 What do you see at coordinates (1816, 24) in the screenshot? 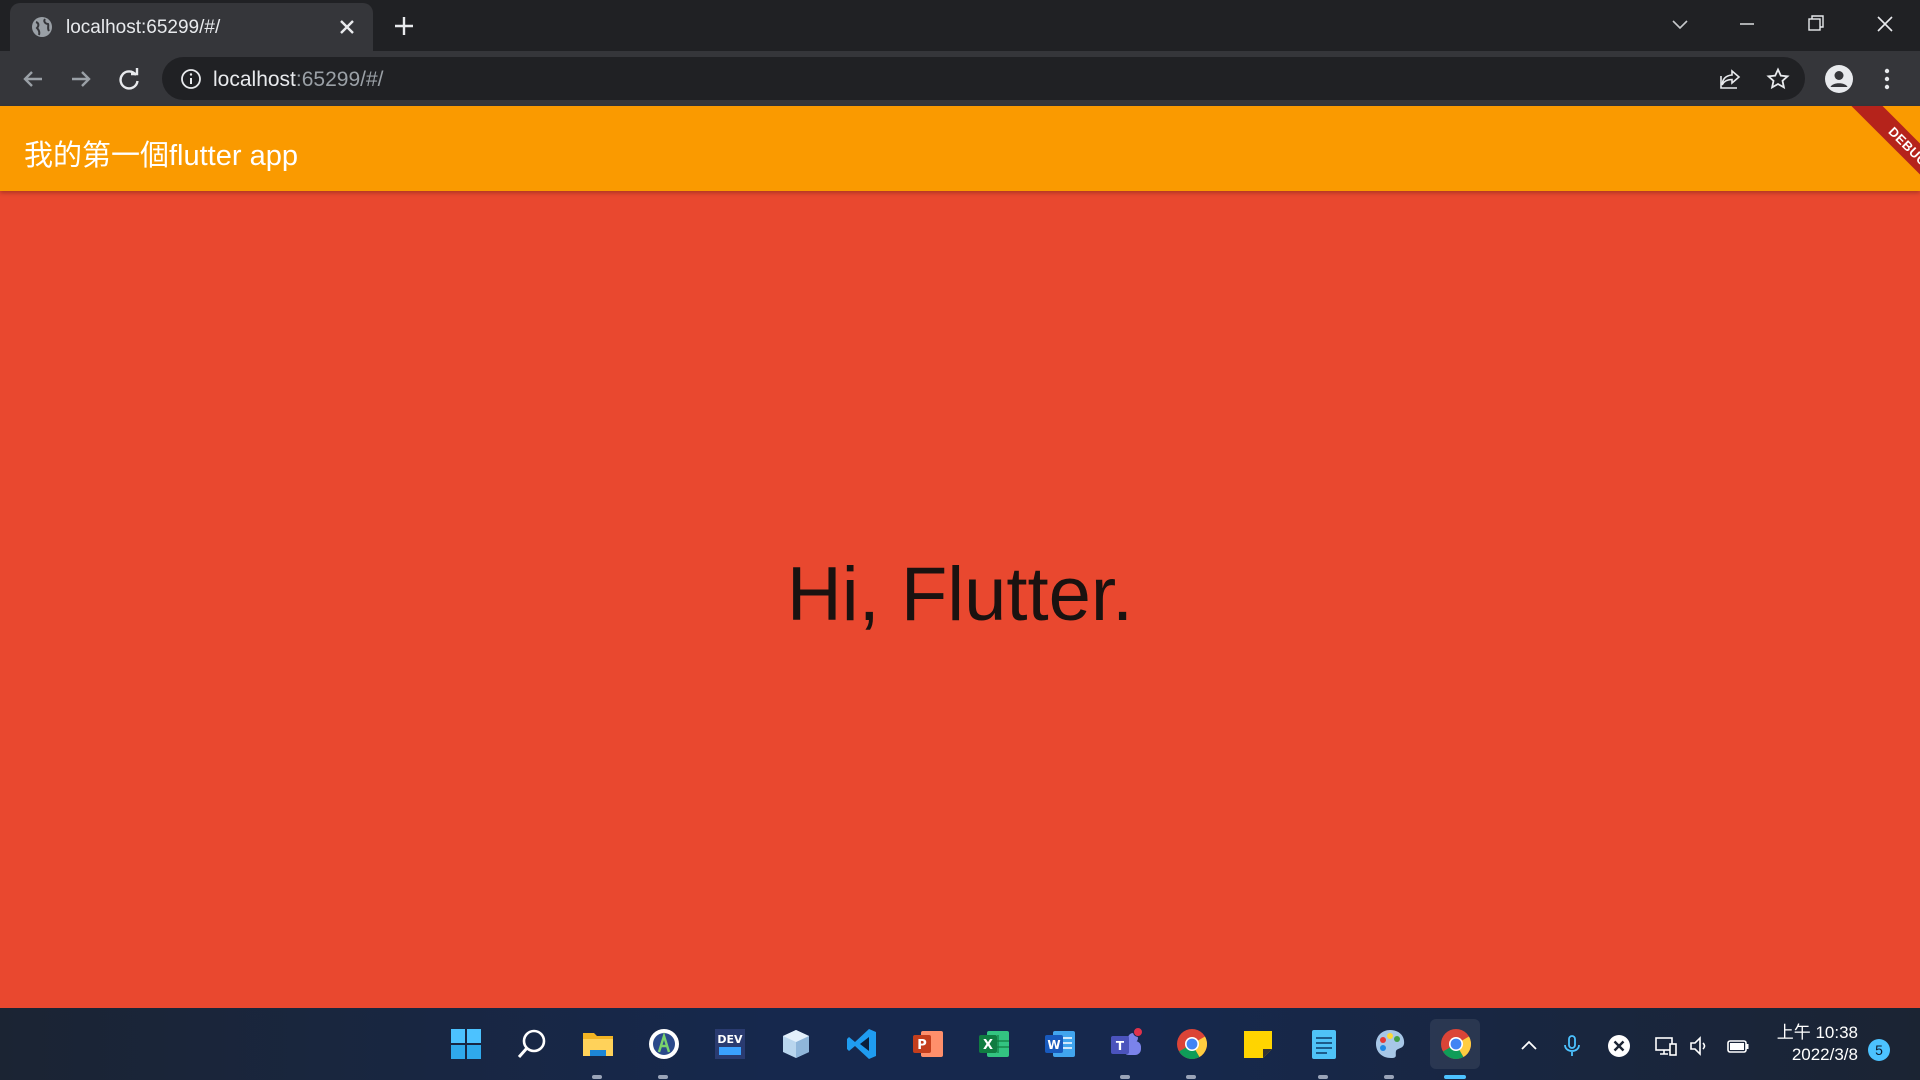
I see `restore-icon` at bounding box center [1816, 24].